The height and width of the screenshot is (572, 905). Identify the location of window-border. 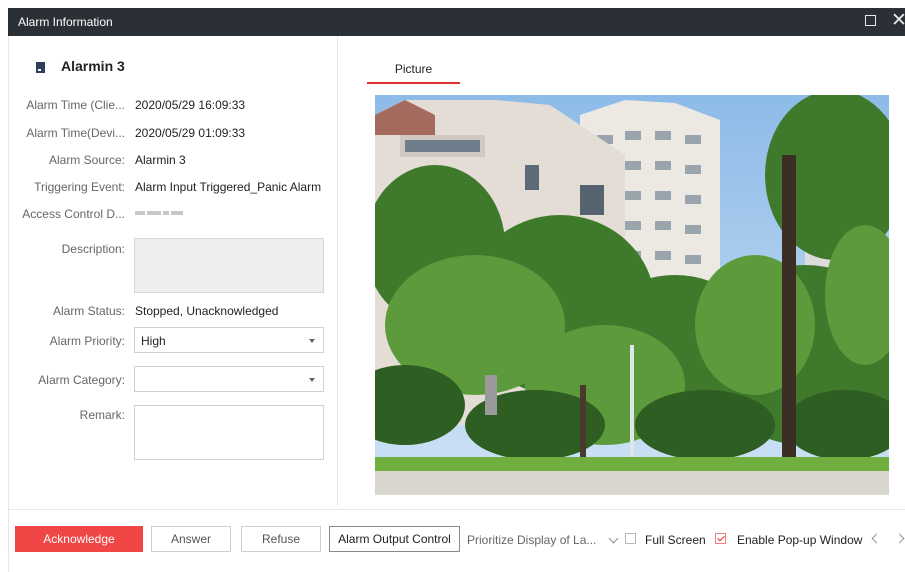
(8, 304).